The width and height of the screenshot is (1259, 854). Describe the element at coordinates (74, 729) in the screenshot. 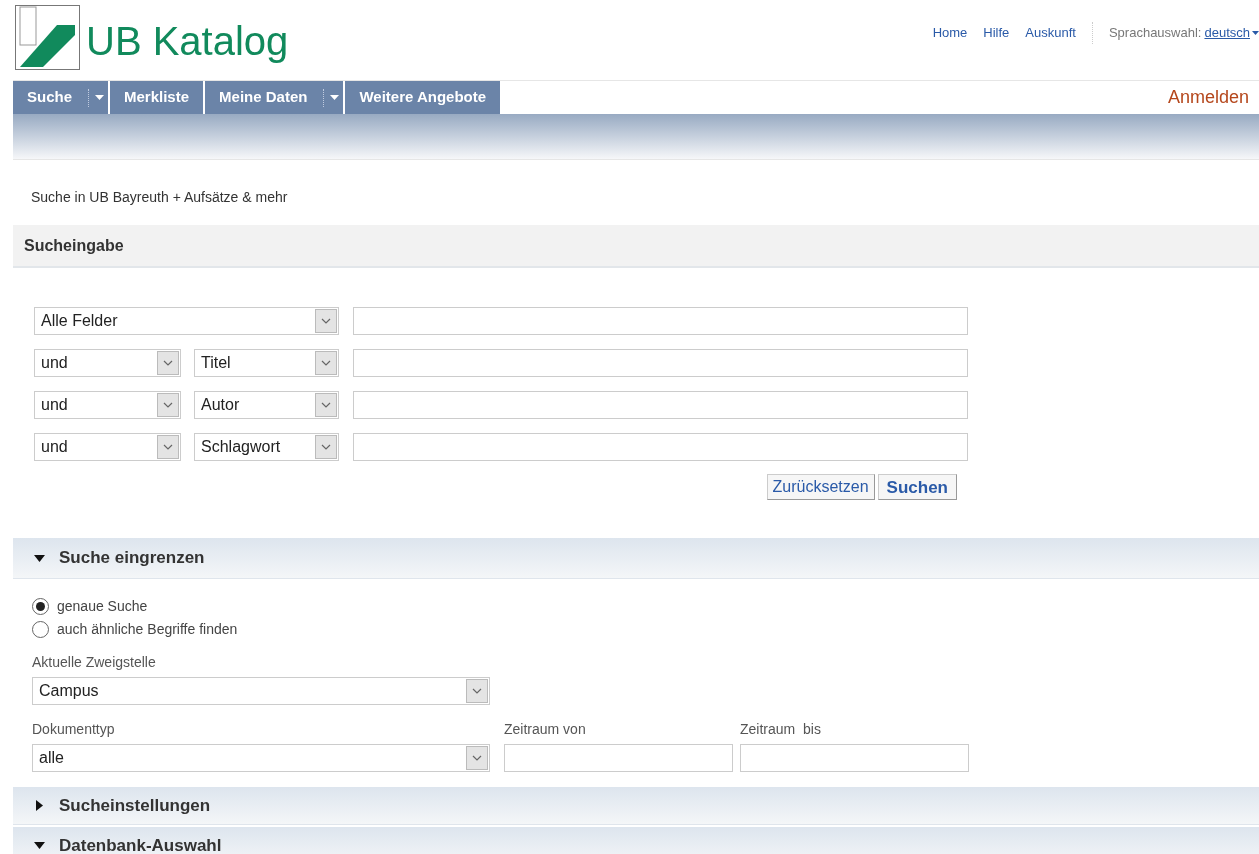

I see `field-label: Dokumenttyp` at that location.